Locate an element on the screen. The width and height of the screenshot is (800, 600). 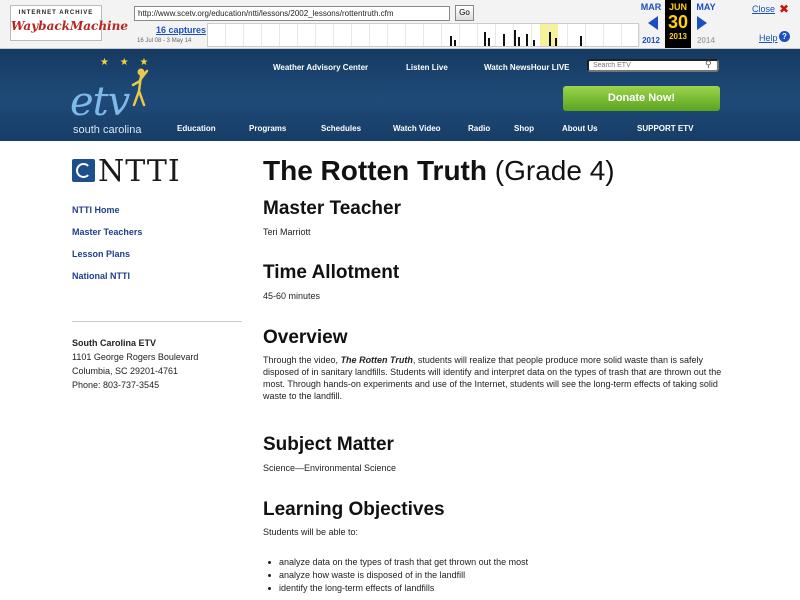
address-phone: Phone: 803-737-3545 is located at coordinates (116, 385).